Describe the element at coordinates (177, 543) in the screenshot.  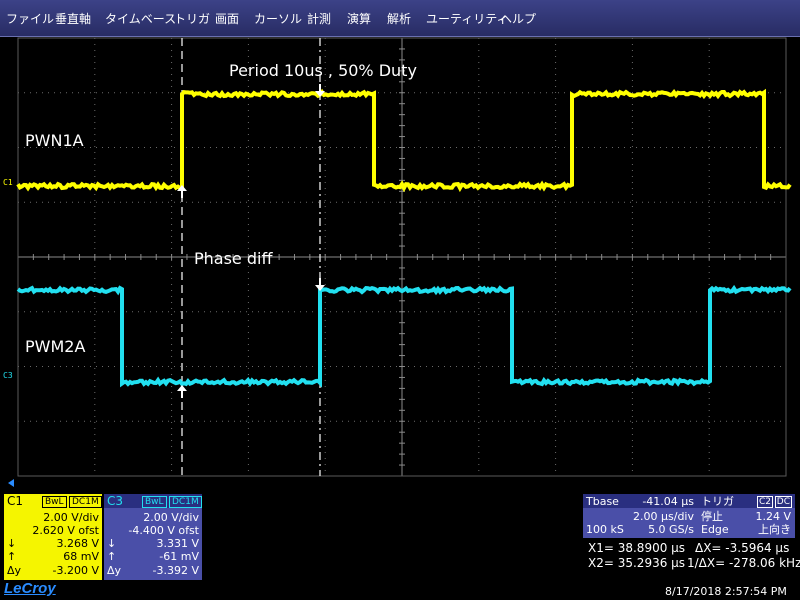
I see `ch3-down-value: 3.331 V` at that location.